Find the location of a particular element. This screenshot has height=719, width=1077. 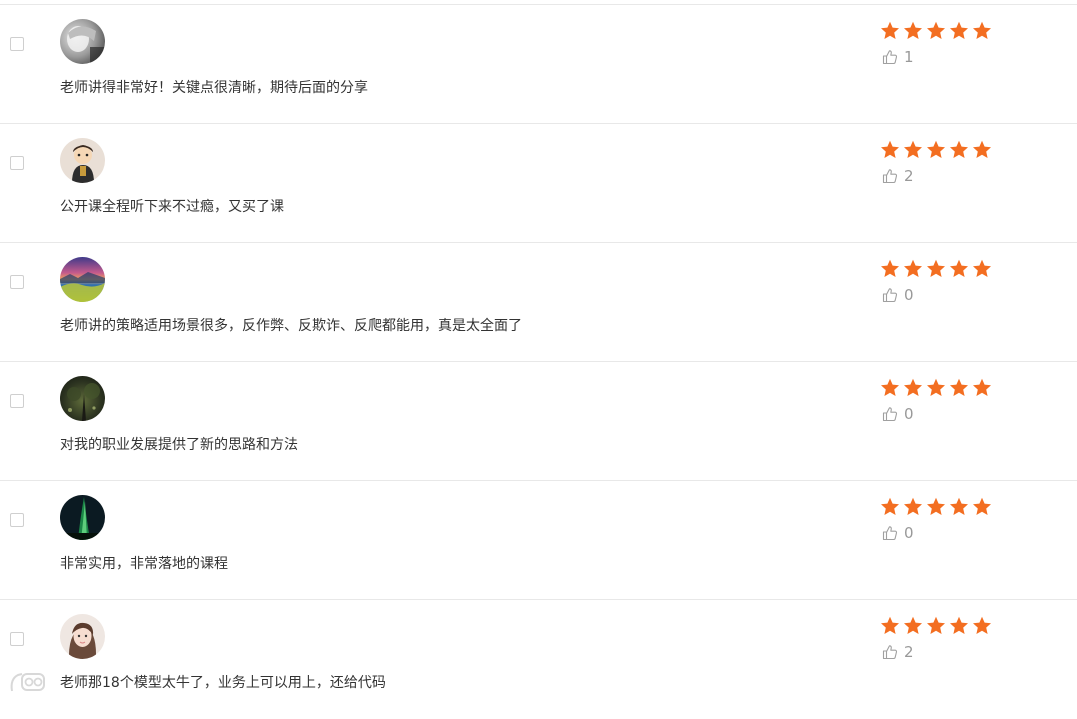

review-comment: 老师讲的策略适用场景很多，反作弊、反欺诈、反爬都能用，真是太全面了 is located at coordinates (291, 326).